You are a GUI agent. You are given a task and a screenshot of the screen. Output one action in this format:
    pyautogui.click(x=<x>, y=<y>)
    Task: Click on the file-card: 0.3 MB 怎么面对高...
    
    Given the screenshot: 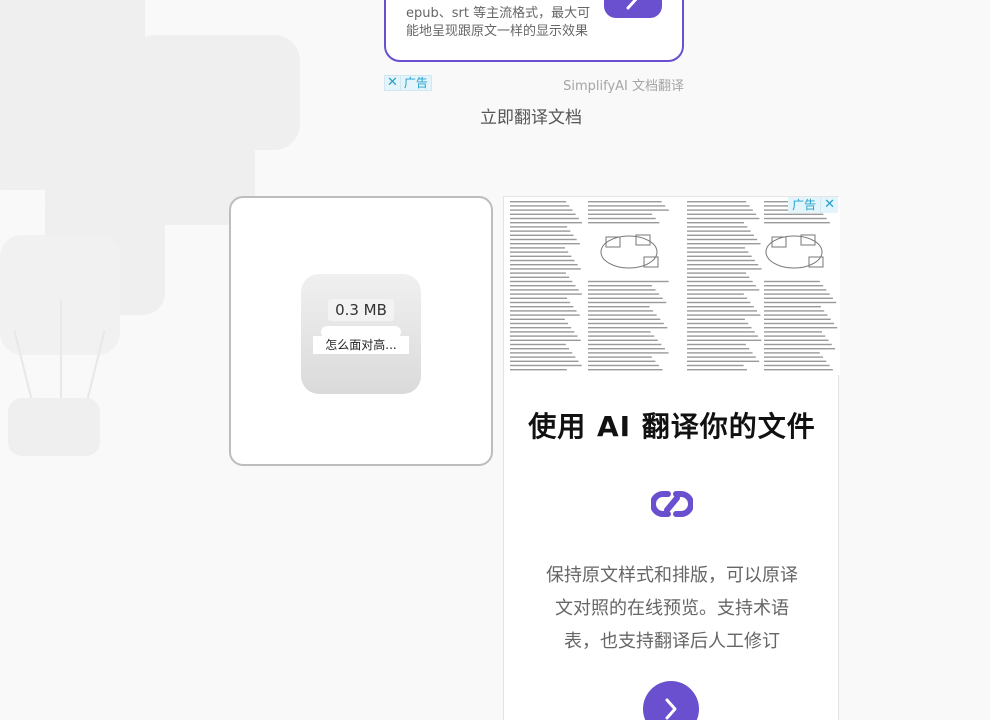 What is the action you would take?
    pyautogui.click(x=361, y=331)
    